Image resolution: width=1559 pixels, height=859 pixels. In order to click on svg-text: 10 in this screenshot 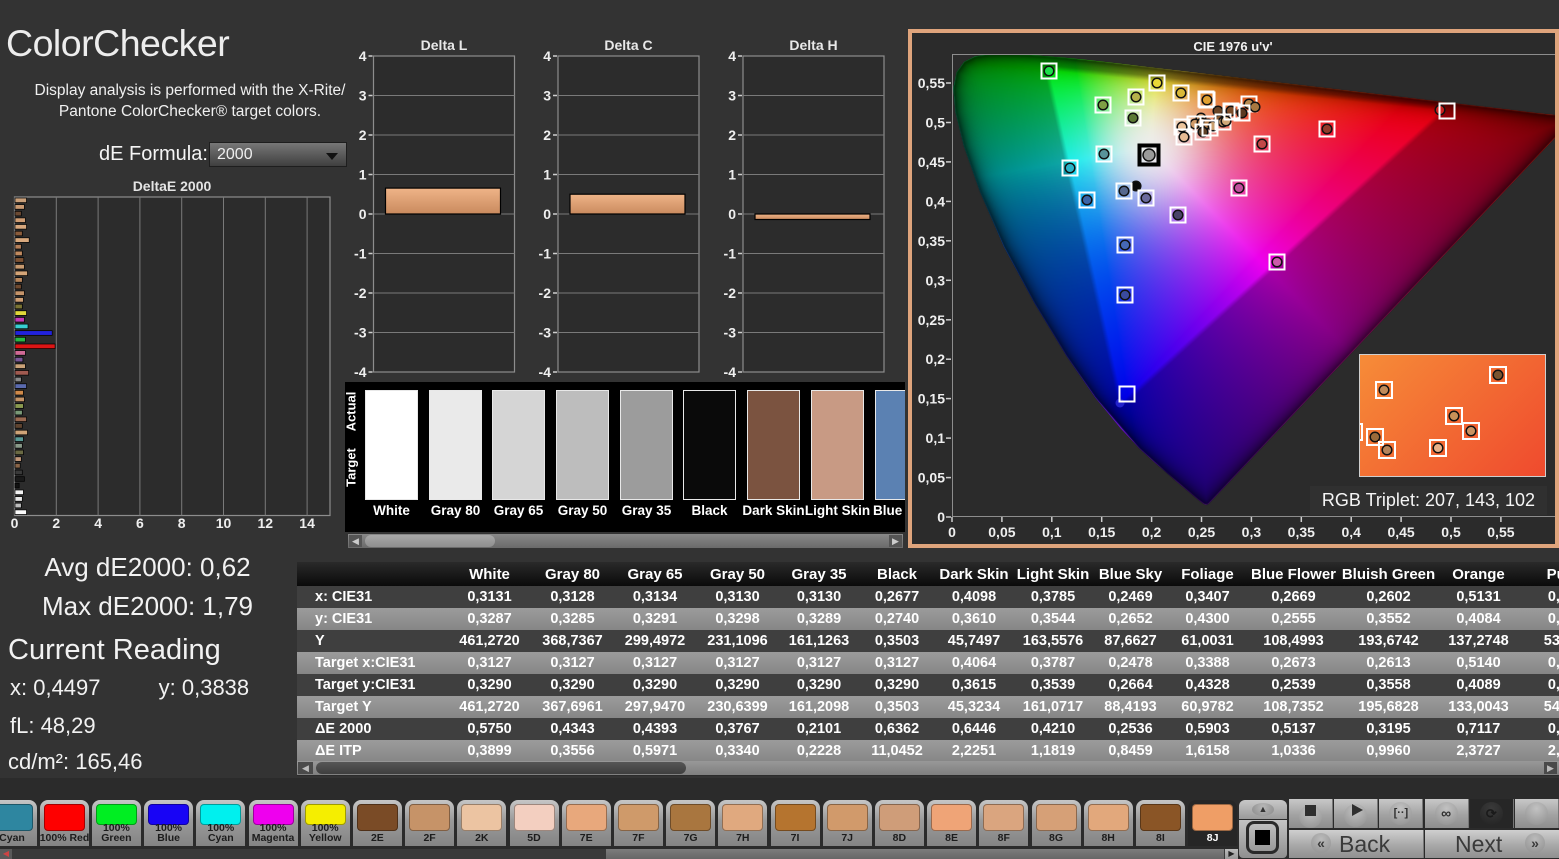, I will do `click(224, 523)`.